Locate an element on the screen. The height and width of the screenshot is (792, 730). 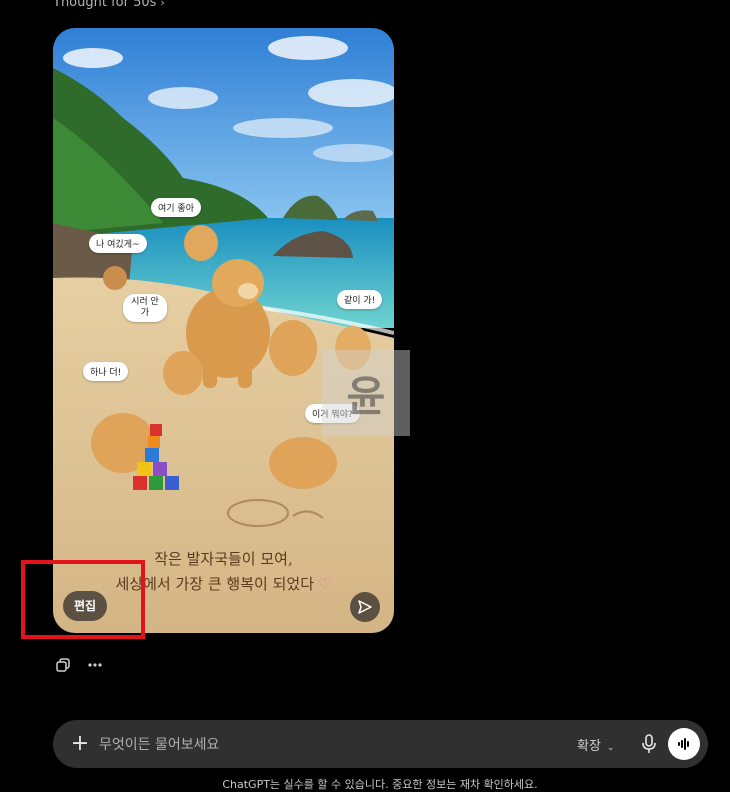
mic-icon is located at coordinates (649, 744).